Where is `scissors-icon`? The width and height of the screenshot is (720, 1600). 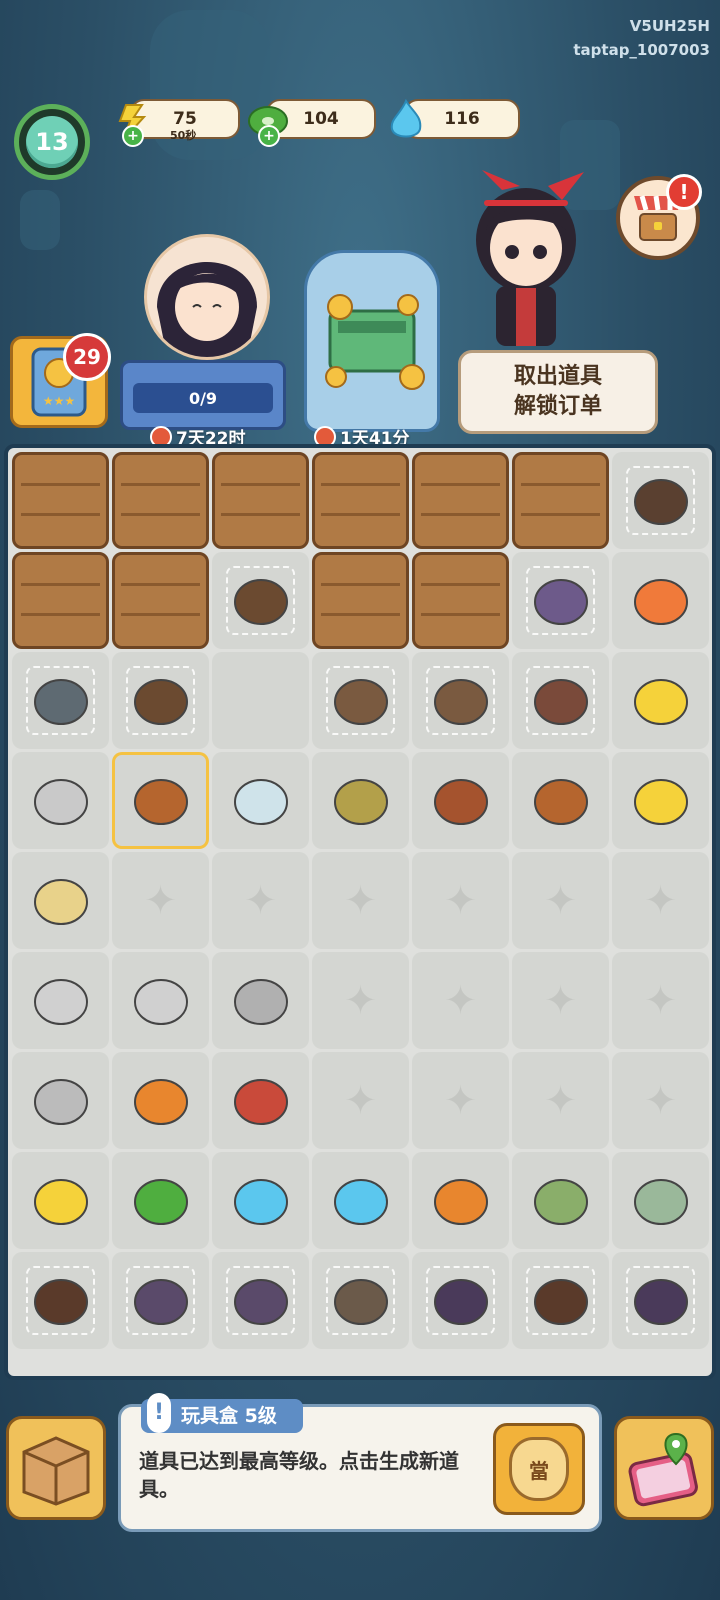 scissors-icon is located at coordinates (61, 801).